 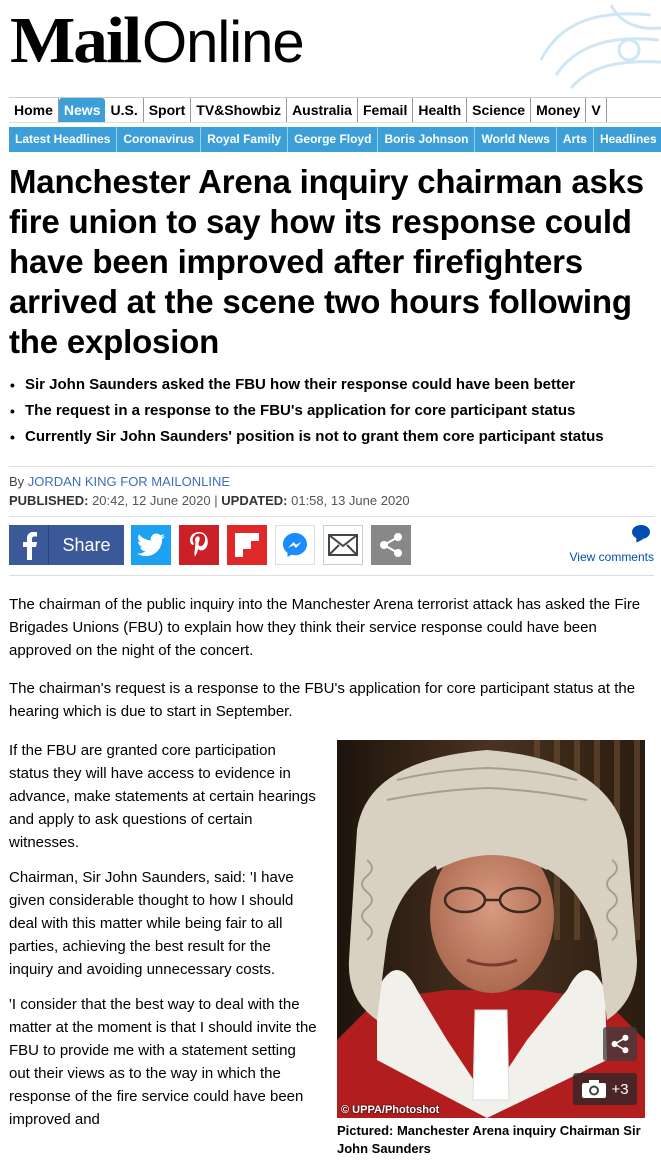 I want to click on email-icon, so click(x=343, y=545).